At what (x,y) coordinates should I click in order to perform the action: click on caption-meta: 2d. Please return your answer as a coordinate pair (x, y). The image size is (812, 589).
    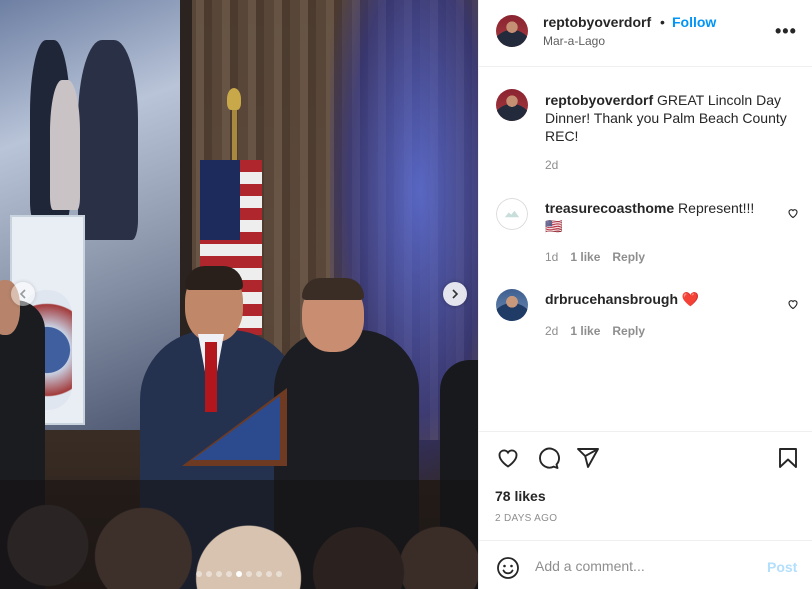
    Looking at the image, I should click on (551, 165).